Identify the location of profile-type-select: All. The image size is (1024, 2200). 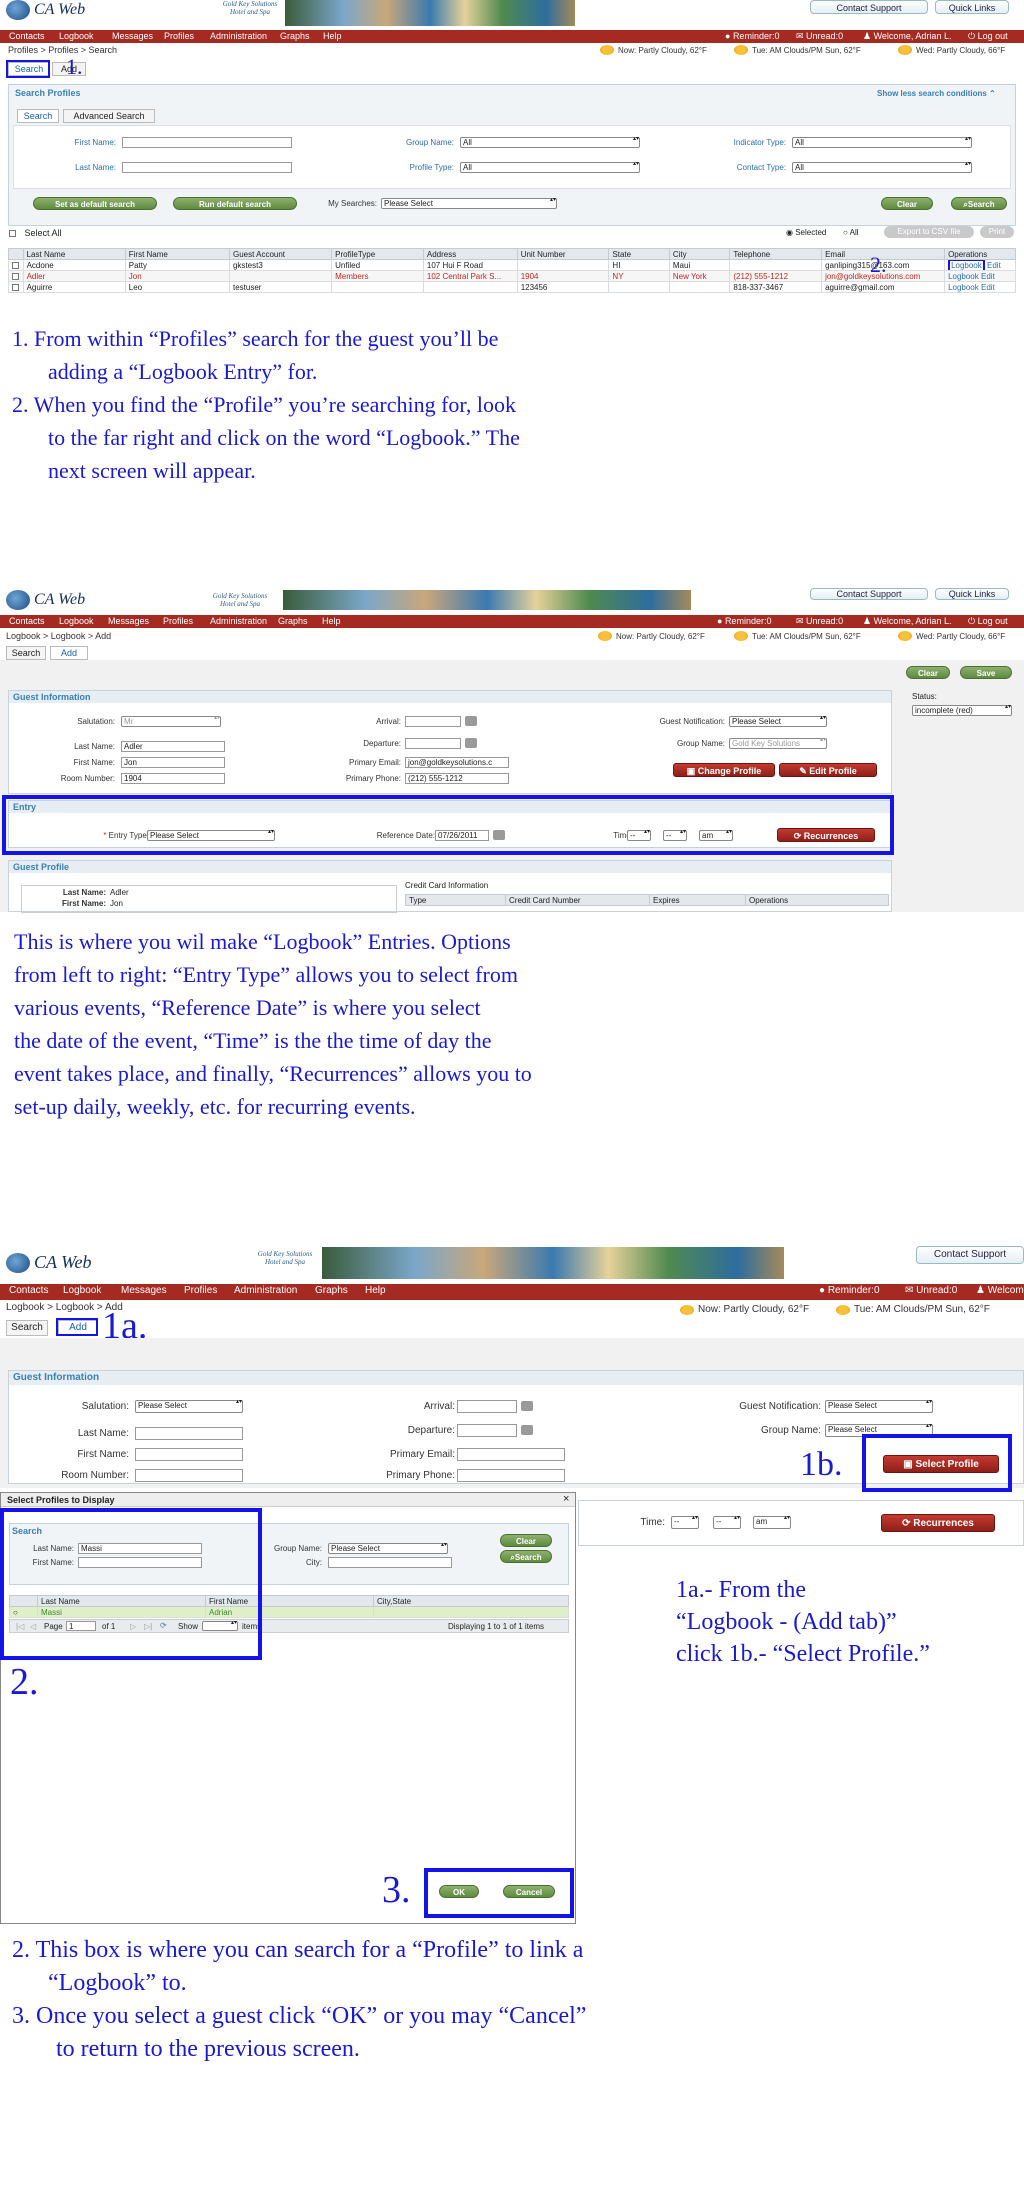
(550, 167).